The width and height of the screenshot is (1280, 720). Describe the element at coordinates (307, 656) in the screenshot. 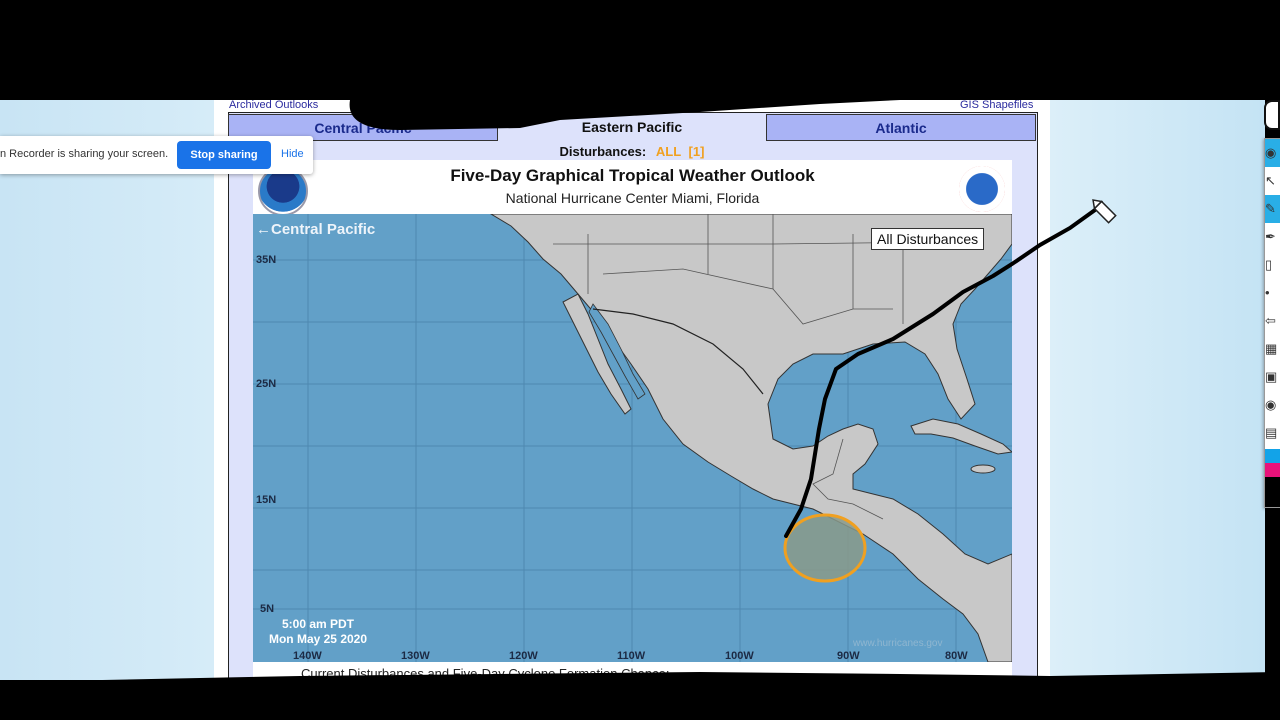

I see `lon-label-140w: 140W` at that location.